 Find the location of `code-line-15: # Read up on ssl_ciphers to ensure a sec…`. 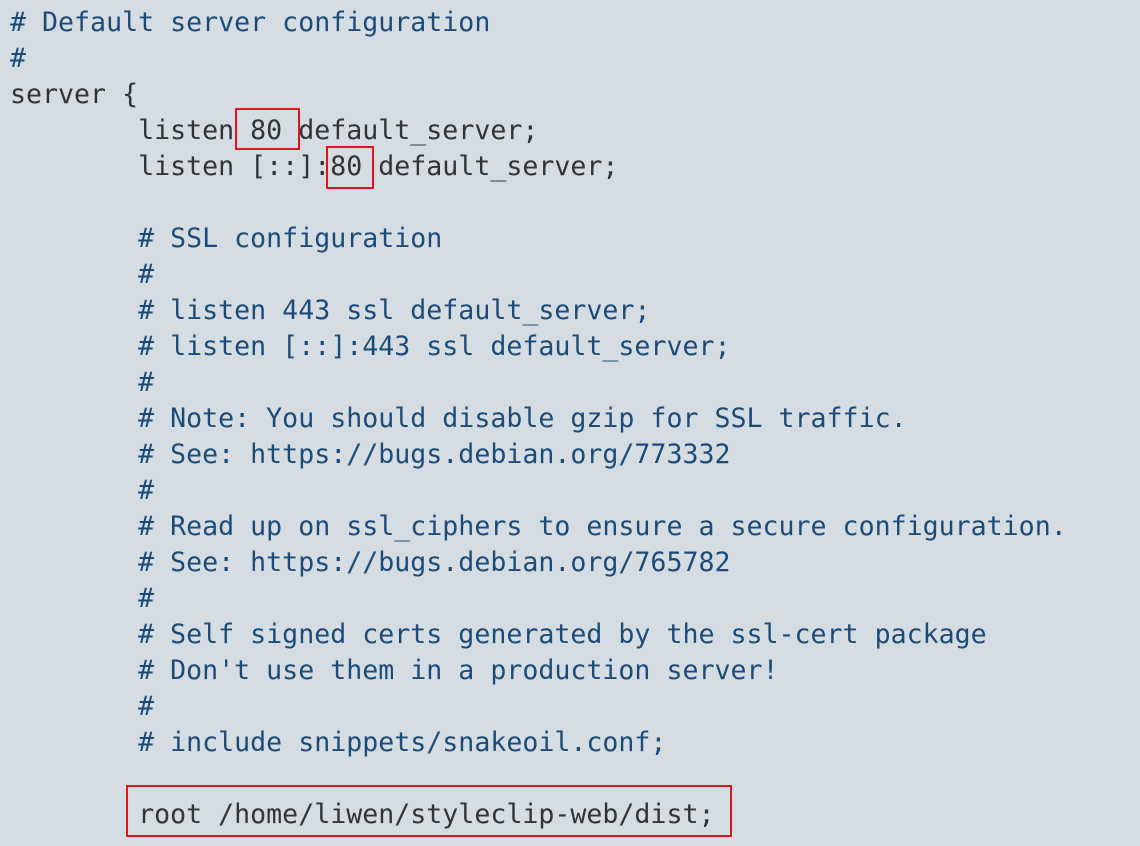

code-line-15: # Read up on ssl_ciphers to ensure a sec… is located at coordinates (538, 526).